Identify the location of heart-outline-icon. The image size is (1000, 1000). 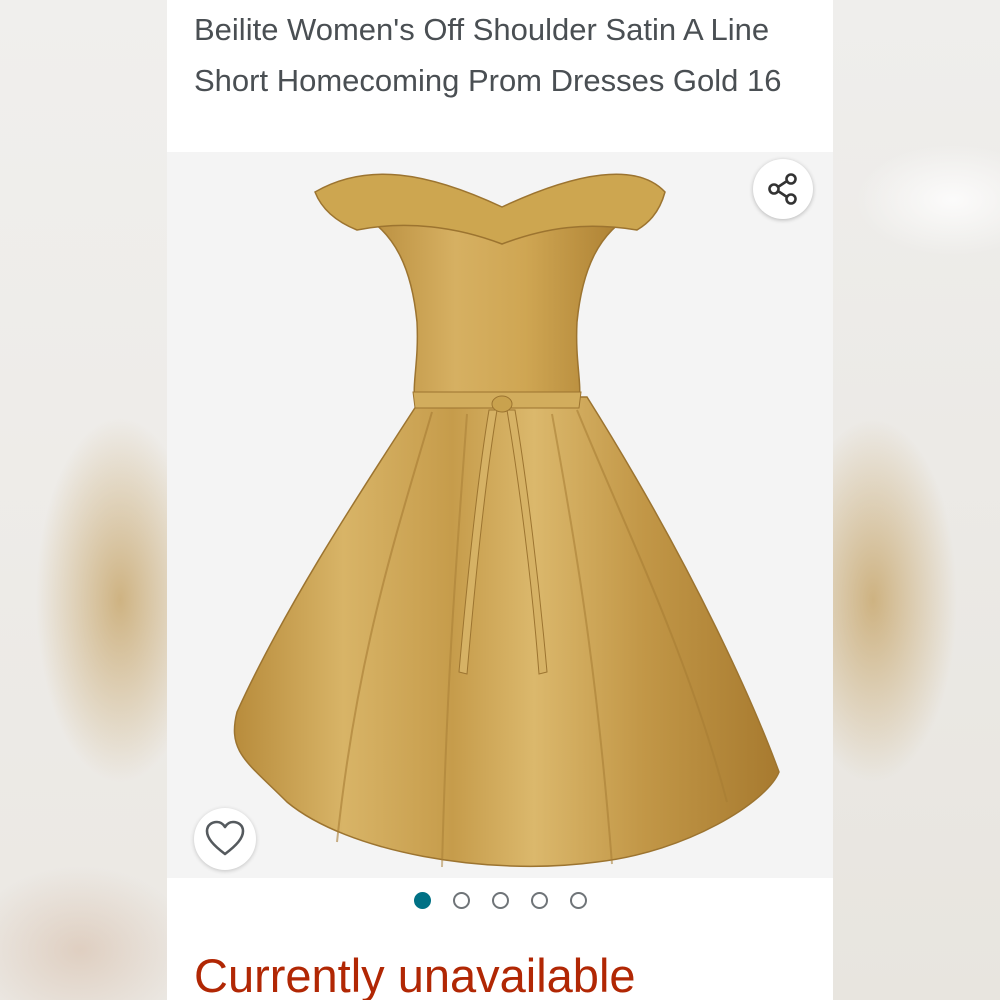
(225, 838).